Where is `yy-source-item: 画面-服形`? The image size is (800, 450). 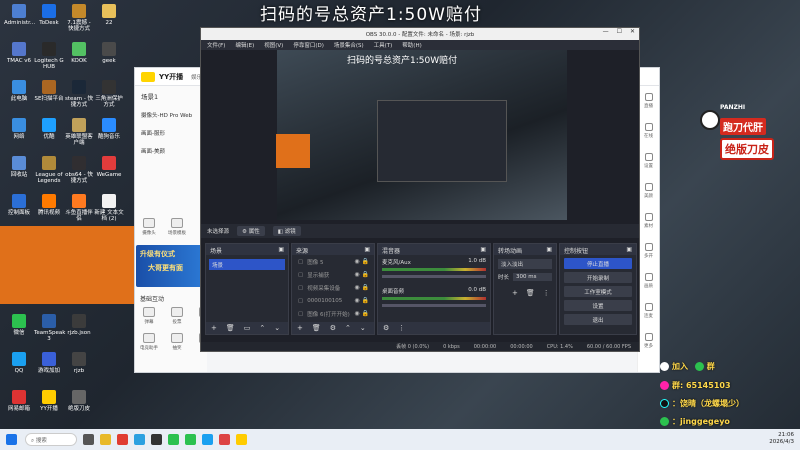
yy-source-item: 画面-服形 is located at coordinates (171, 133).